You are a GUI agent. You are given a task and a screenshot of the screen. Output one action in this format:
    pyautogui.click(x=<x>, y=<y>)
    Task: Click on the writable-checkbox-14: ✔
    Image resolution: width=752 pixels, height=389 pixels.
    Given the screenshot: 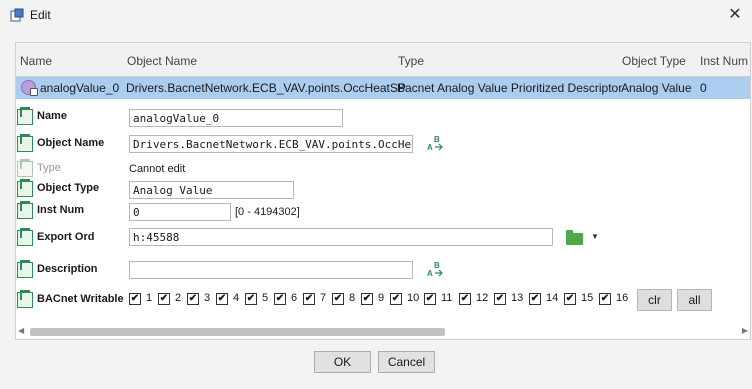 What is the action you would take?
    pyautogui.click(x=535, y=299)
    